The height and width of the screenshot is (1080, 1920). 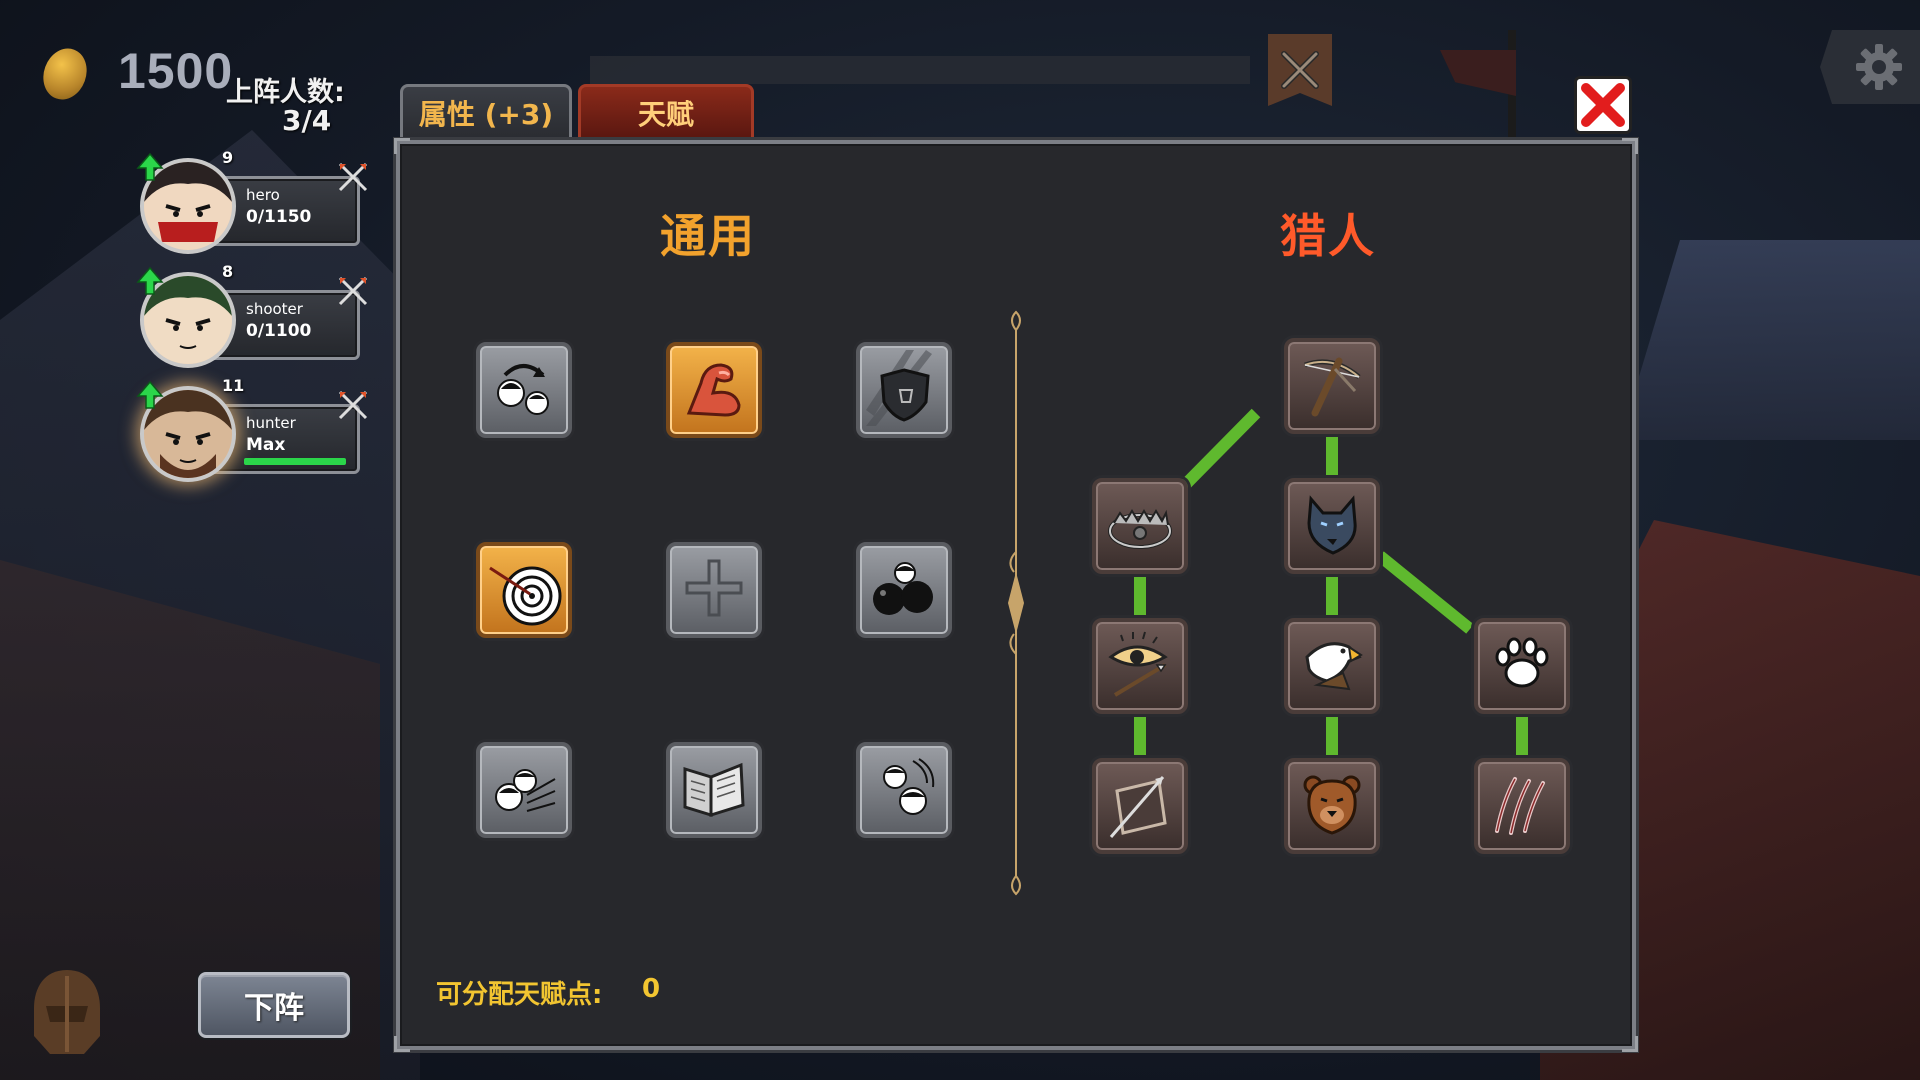 I want to click on hero-name: shooter, so click(x=274, y=309).